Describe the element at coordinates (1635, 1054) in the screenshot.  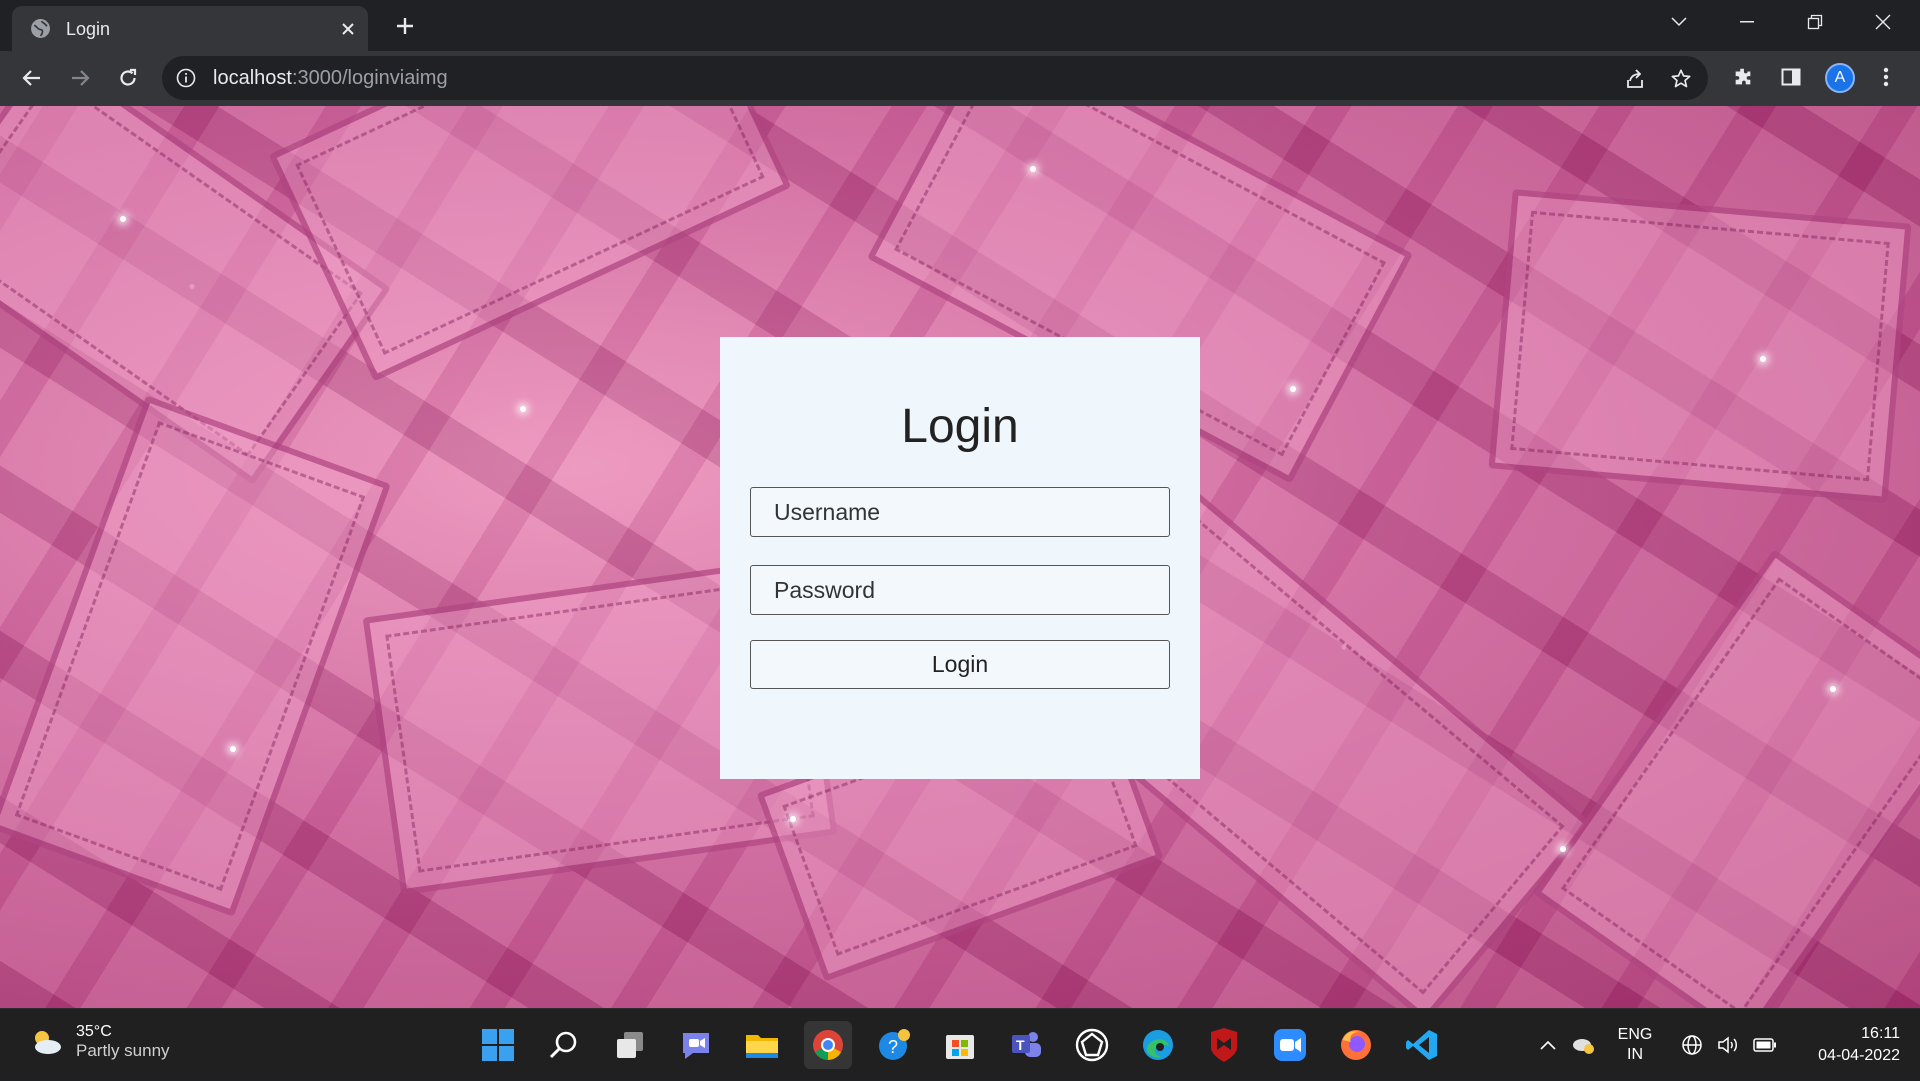
I see `region-code: IN` at that location.